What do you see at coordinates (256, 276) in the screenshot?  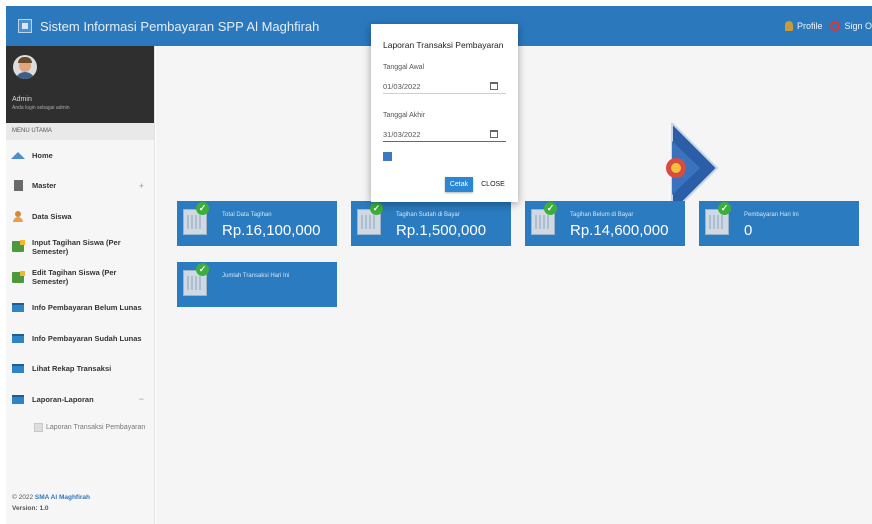 I see `card-label: Jumlah Transaksi Hari Ini` at bounding box center [256, 276].